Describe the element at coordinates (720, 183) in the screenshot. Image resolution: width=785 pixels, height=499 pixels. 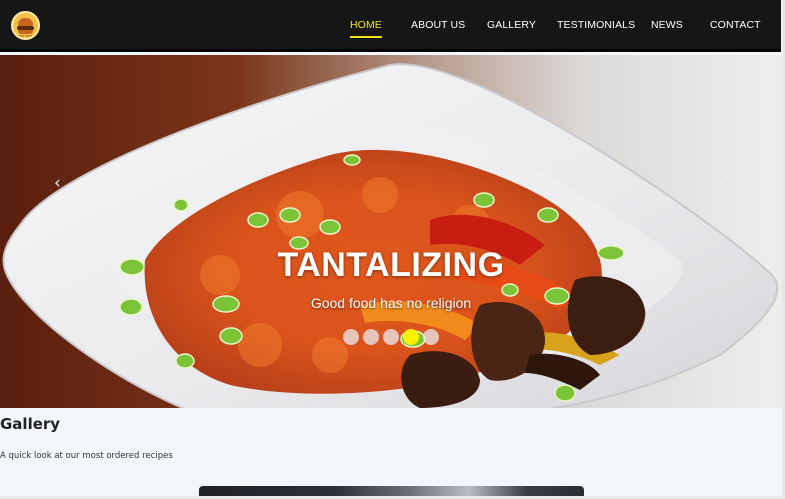
I see `chevron-right-icon: ›` at that location.